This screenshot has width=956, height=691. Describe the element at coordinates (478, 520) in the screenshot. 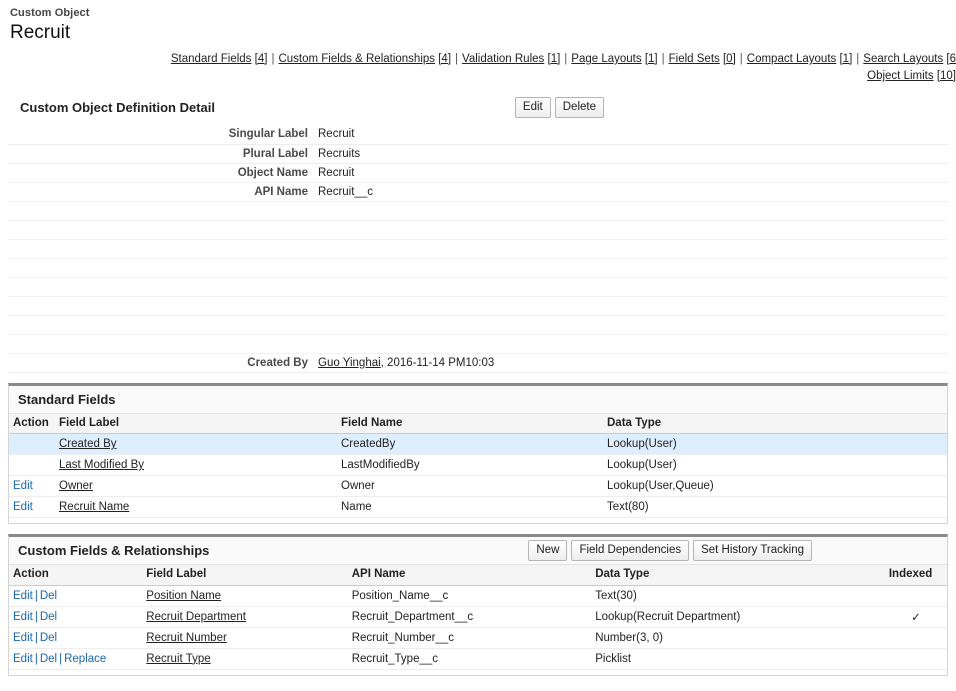

I see `standard-fields-footer` at that location.